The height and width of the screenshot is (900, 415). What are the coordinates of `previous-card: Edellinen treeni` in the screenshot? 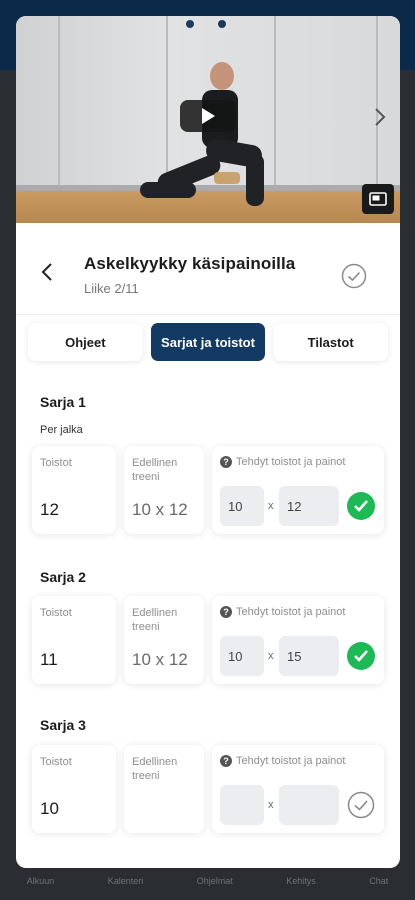 It's located at (164, 789).